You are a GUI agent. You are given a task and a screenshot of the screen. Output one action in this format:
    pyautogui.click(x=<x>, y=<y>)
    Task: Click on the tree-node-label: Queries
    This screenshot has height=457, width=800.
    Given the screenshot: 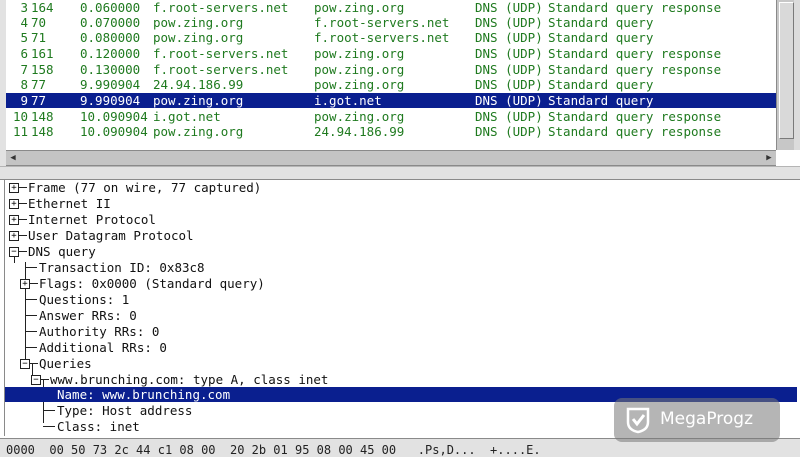 What is the action you would take?
    pyautogui.click(x=65, y=363)
    